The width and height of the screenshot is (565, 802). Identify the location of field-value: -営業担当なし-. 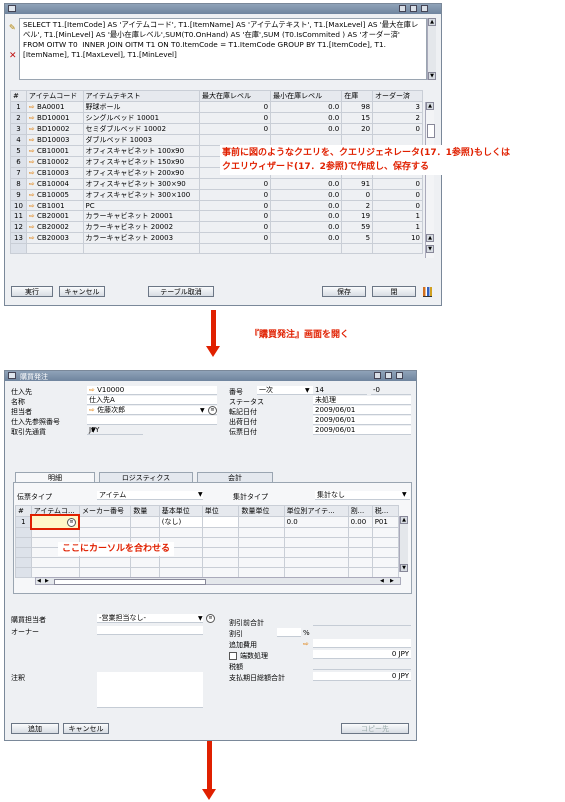
(150, 618).